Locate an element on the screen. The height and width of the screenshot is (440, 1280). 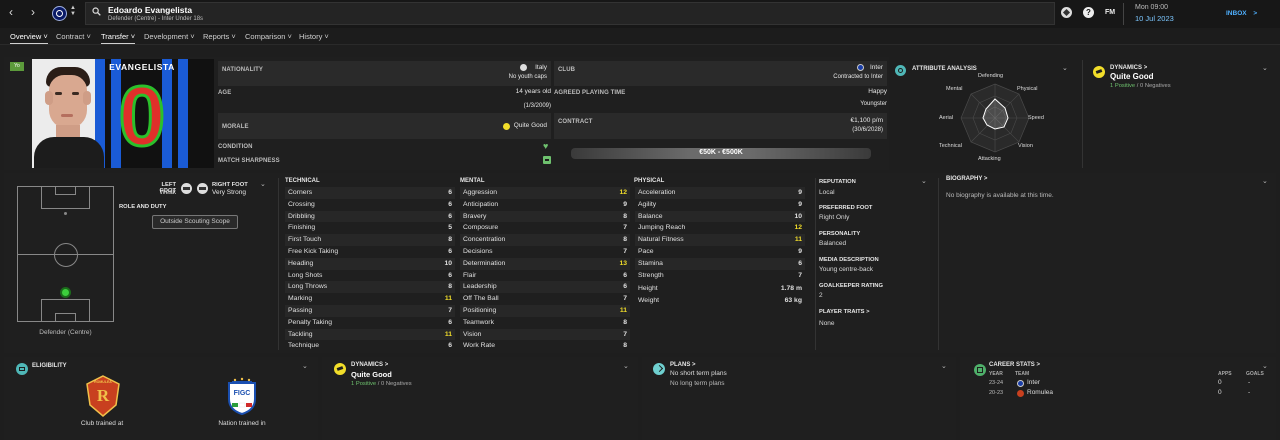
club-switch-icon: ▲ ▼ is located at coordinates (73, 11).